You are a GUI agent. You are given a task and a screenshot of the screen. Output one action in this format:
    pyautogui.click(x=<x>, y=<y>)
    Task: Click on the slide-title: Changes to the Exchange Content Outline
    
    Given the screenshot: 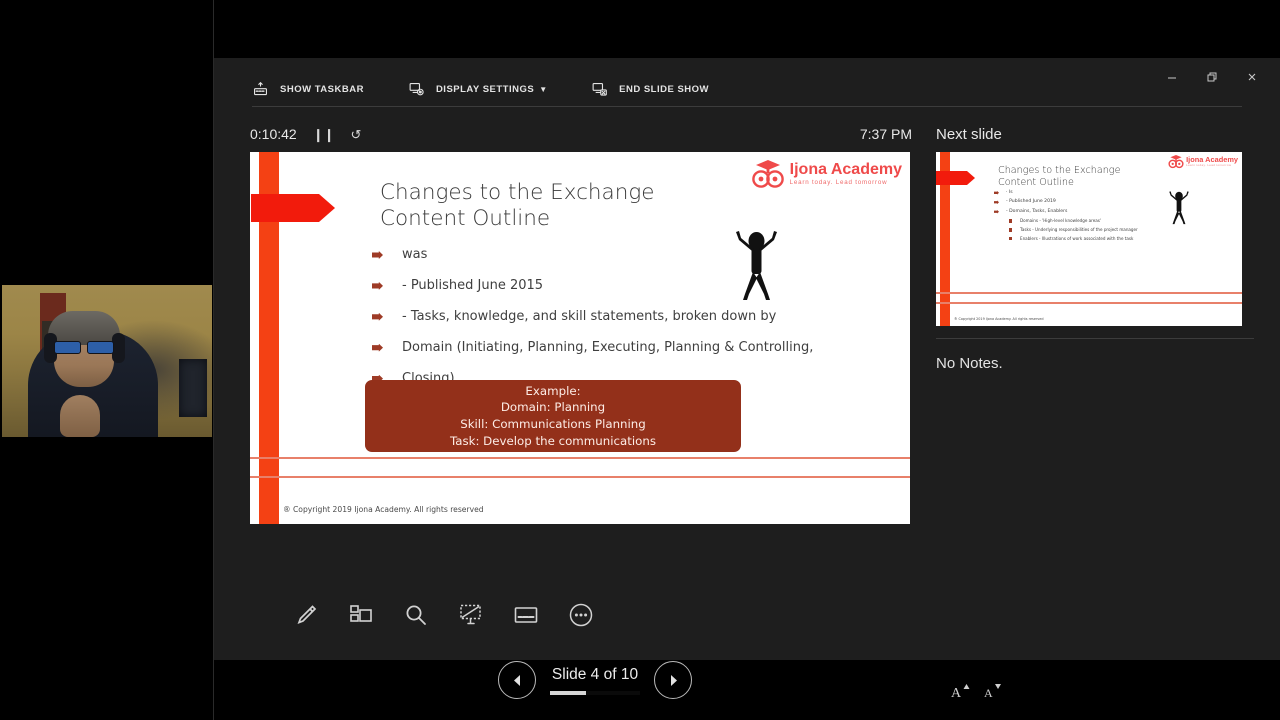 What is the action you would take?
    pyautogui.click(x=517, y=206)
    